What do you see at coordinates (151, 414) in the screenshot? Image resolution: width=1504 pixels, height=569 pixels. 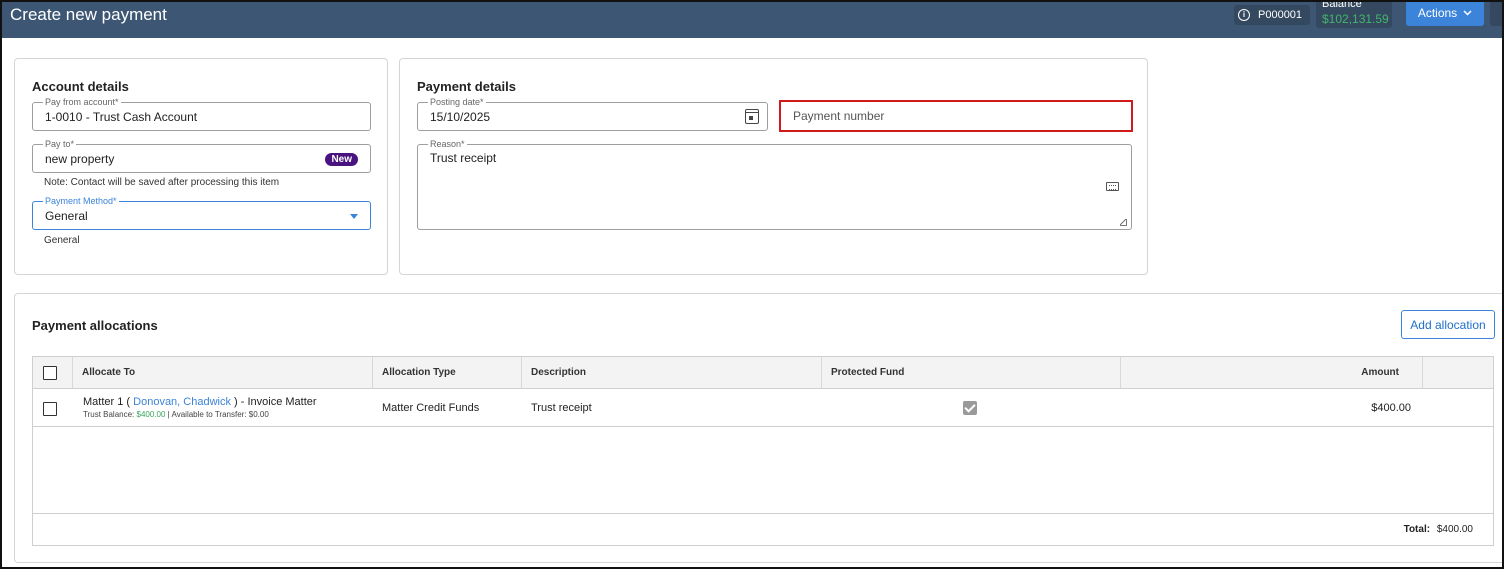 I see `trust-balance-value: $400.00` at bounding box center [151, 414].